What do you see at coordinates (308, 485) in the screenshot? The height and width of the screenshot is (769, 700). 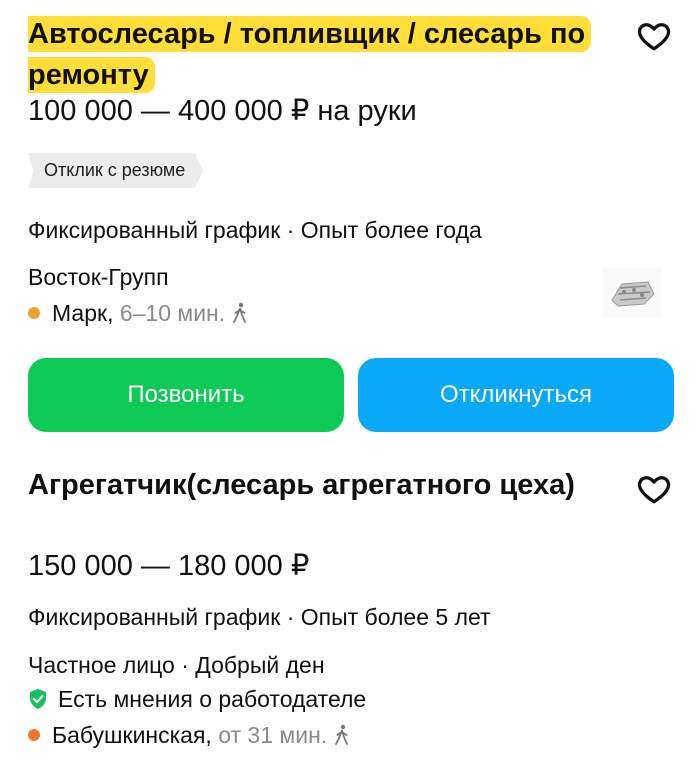 I see `vacancy-title: Агрегатчик(слесарь агрегатного цеха)` at bounding box center [308, 485].